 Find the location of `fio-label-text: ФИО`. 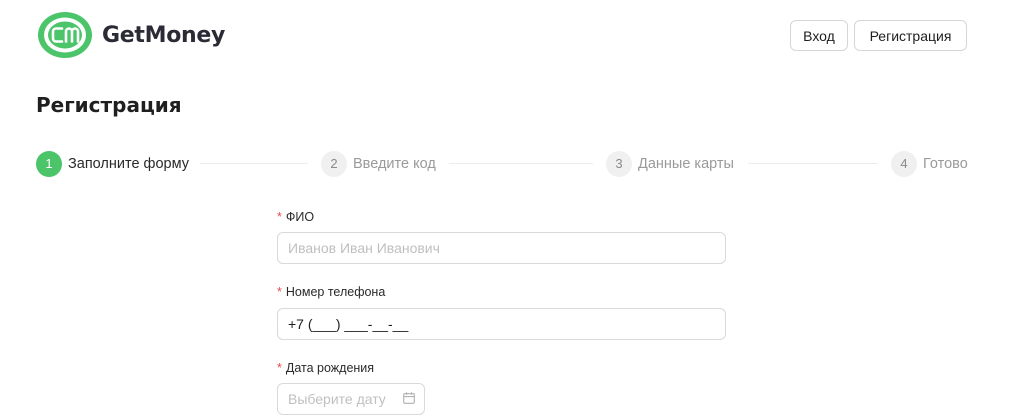

fio-label-text: ФИО is located at coordinates (300, 217).